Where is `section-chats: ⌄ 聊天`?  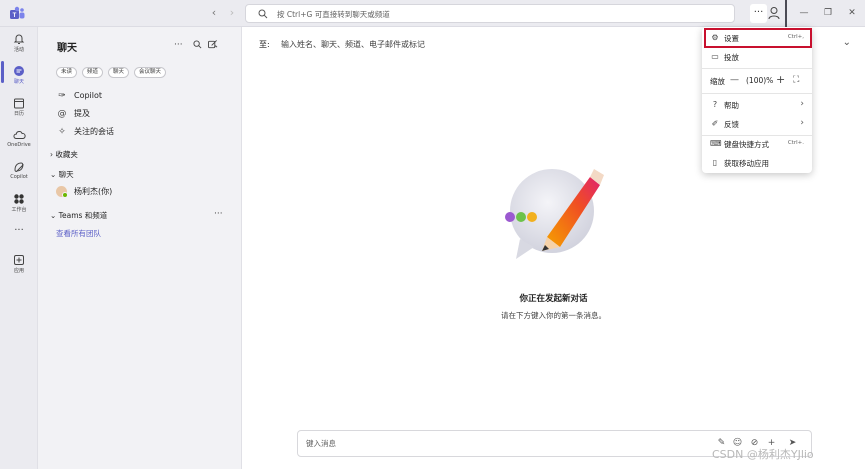 section-chats: ⌄ 聊天 is located at coordinates (62, 174).